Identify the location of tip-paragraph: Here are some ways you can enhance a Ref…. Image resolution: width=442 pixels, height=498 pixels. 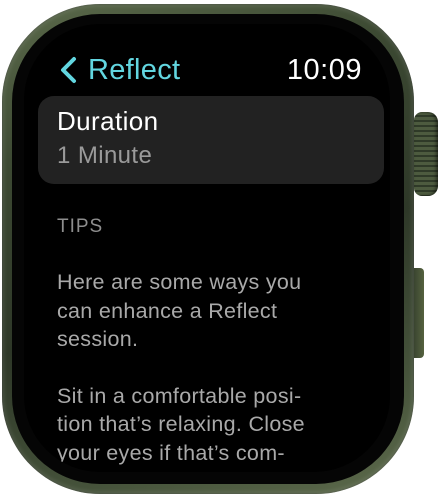
(179, 310).